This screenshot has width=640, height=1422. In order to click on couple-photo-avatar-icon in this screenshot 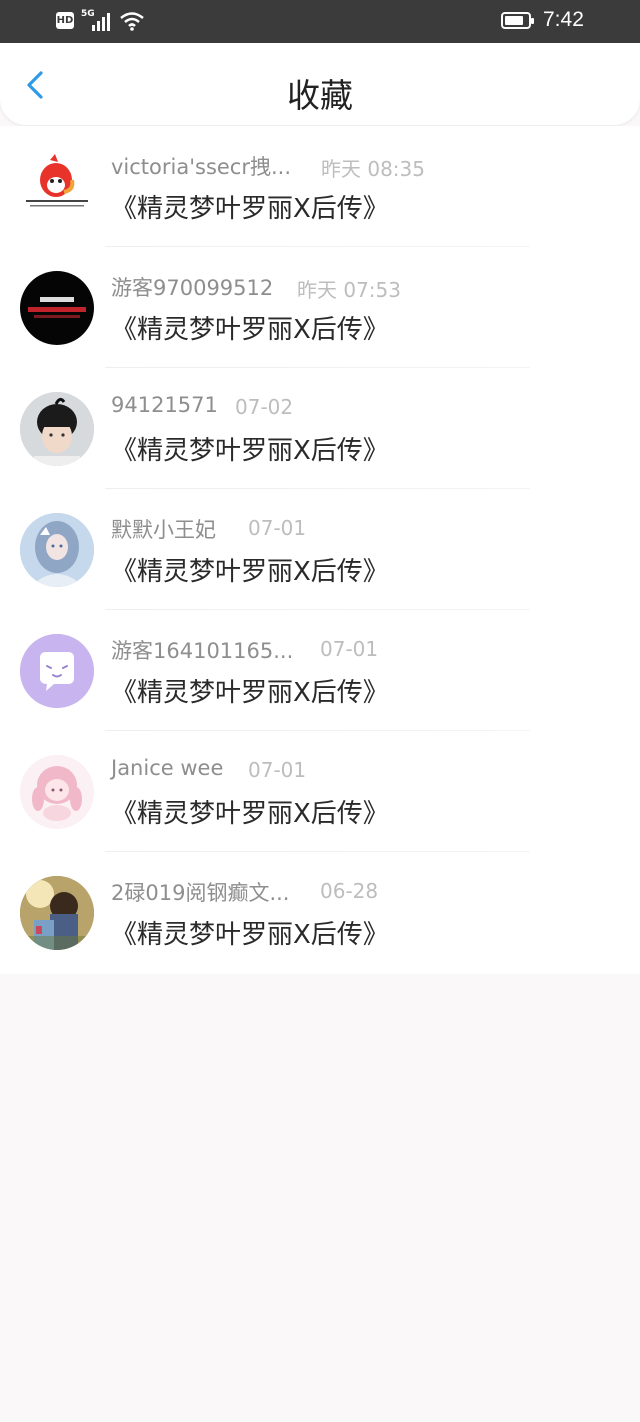, I will do `click(57, 913)`.